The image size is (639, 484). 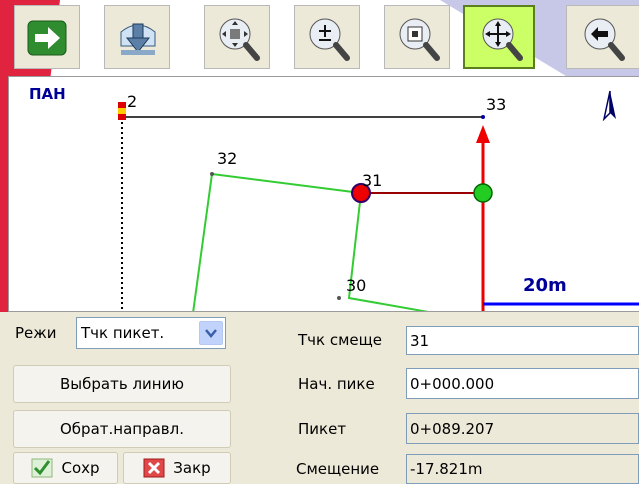 I want to click on save-button: Сохр, so click(x=65, y=468).